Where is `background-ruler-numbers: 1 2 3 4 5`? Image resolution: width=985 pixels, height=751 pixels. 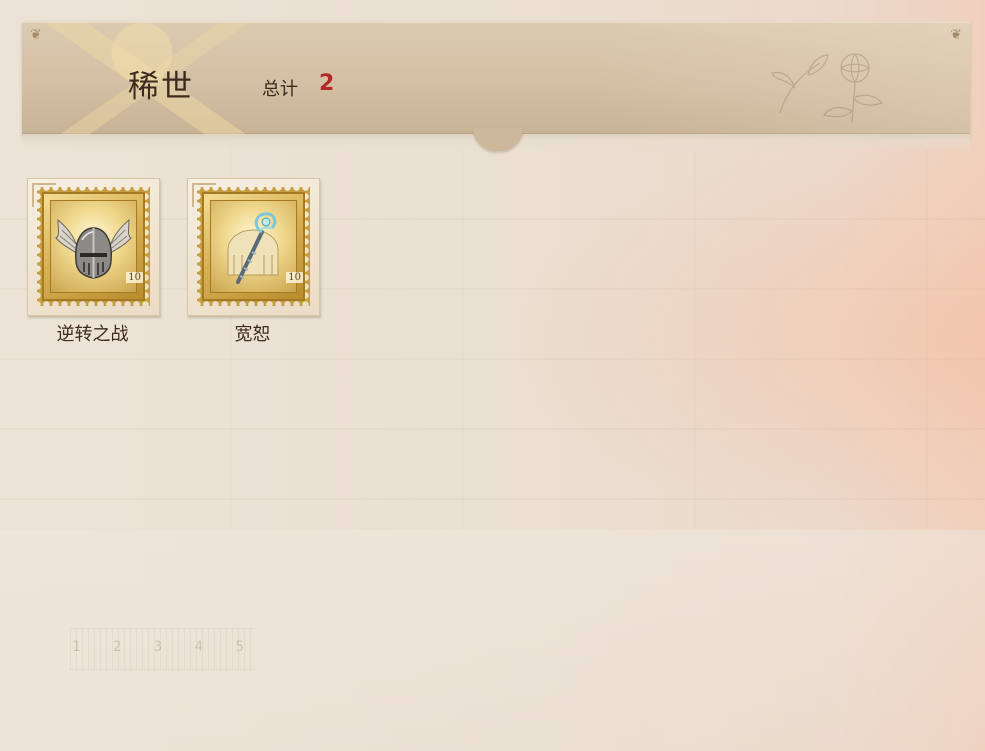
background-ruler-numbers: 1 2 3 4 5 is located at coordinates (164, 647).